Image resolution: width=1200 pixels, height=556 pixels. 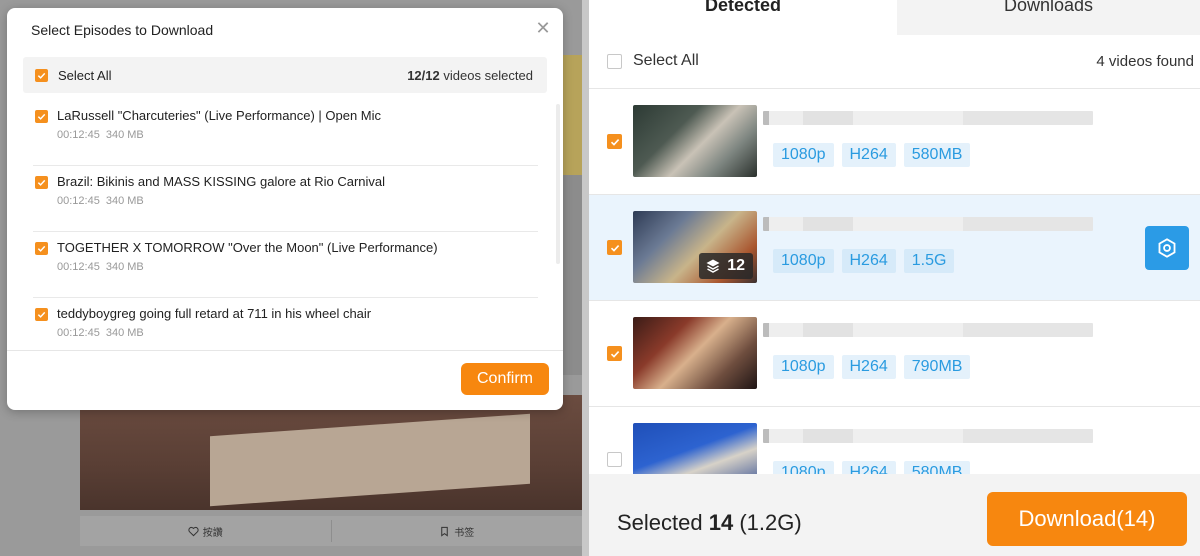 I want to click on settings-icon, so click(x=1167, y=248).